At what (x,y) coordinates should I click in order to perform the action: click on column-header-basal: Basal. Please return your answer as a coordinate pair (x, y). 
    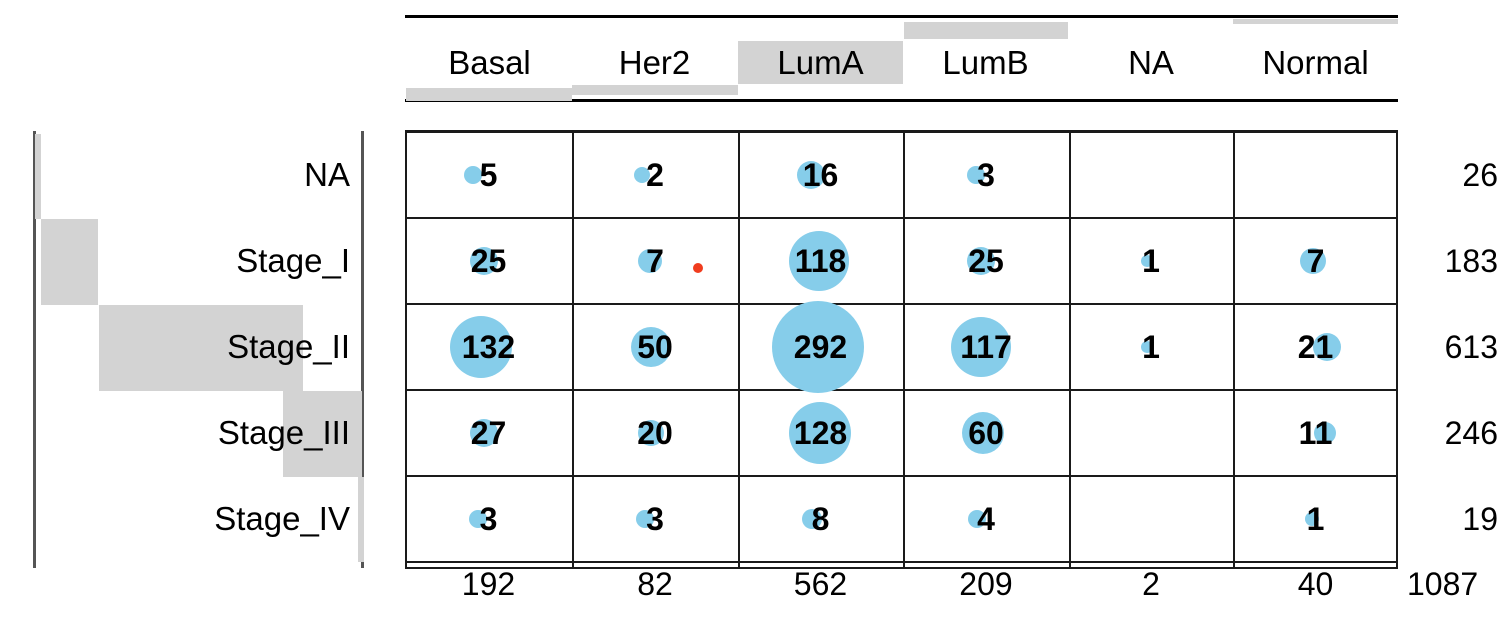
    Looking at the image, I should click on (489, 63).